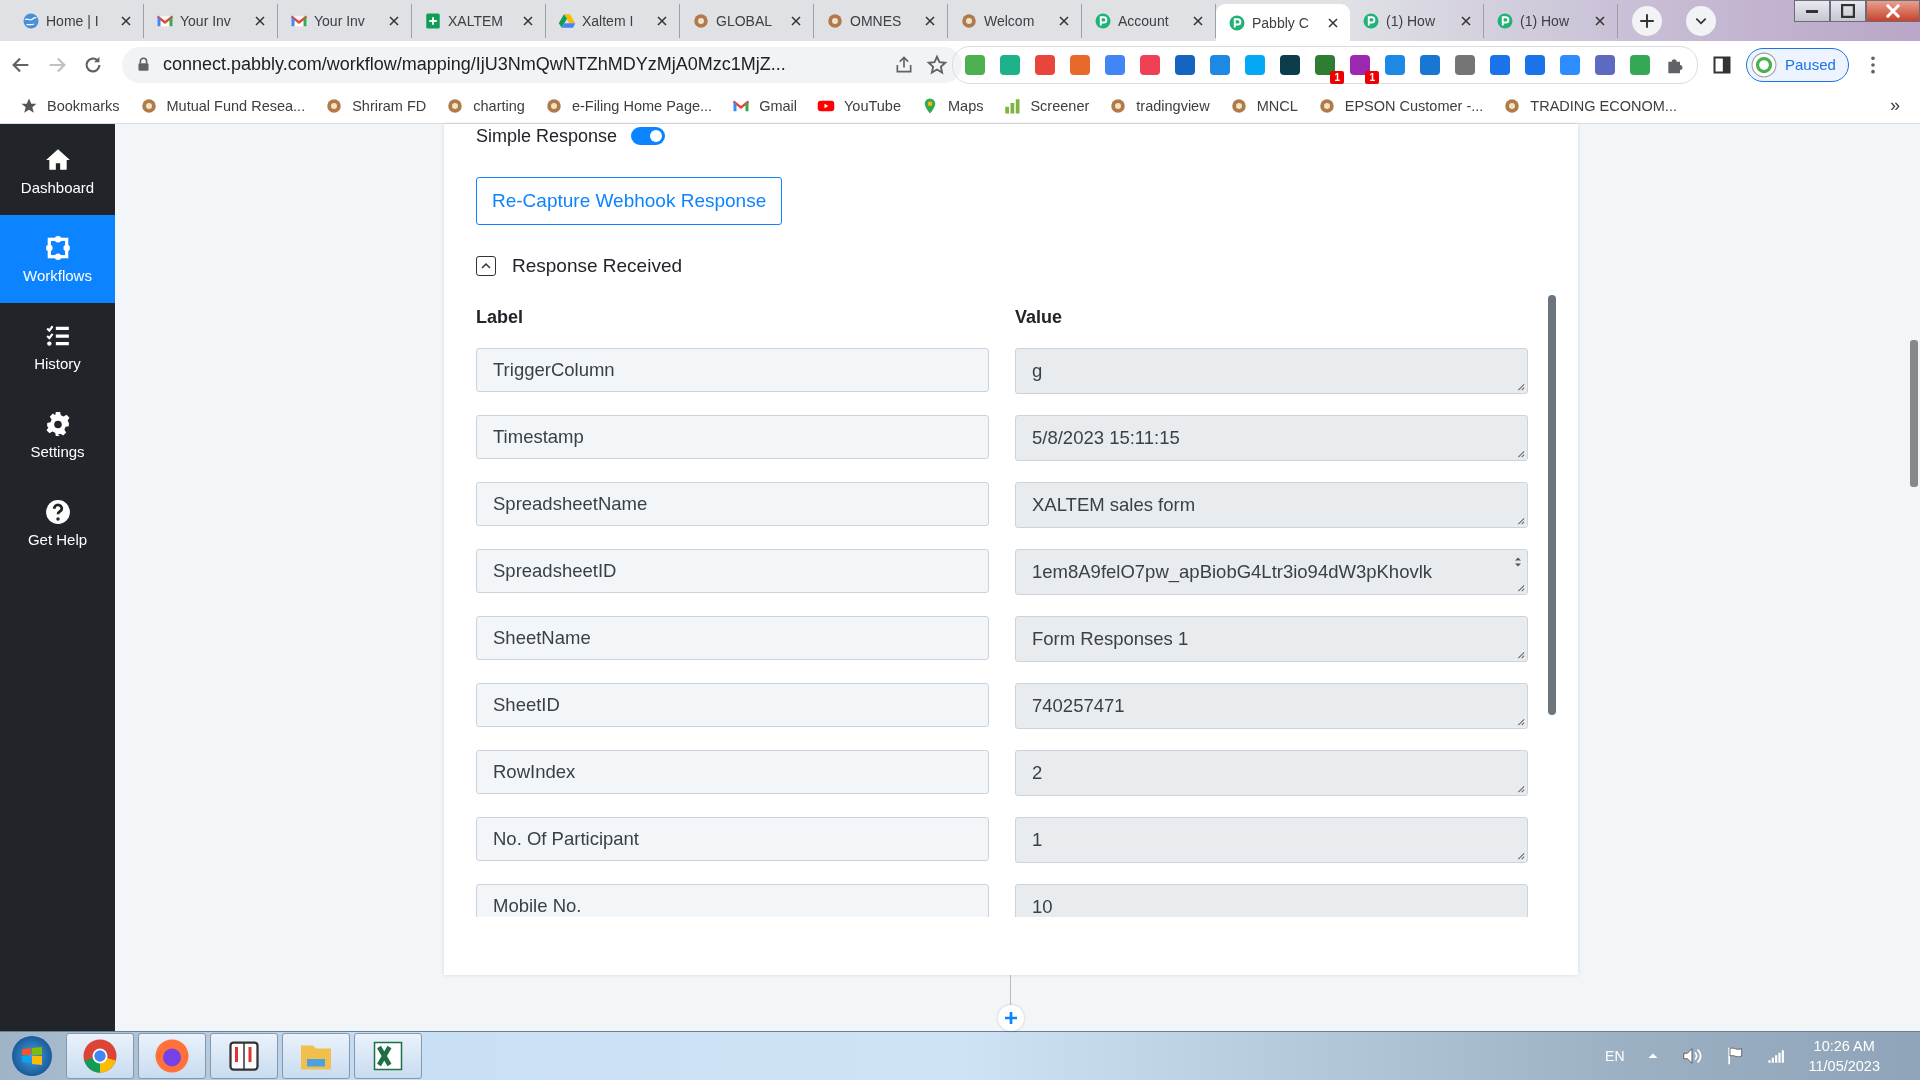 The height and width of the screenshot is (1080, 1920). Describe the element at coordinates (732, 772) in the screenshot. I see `label-field: RowIndex` at that location.